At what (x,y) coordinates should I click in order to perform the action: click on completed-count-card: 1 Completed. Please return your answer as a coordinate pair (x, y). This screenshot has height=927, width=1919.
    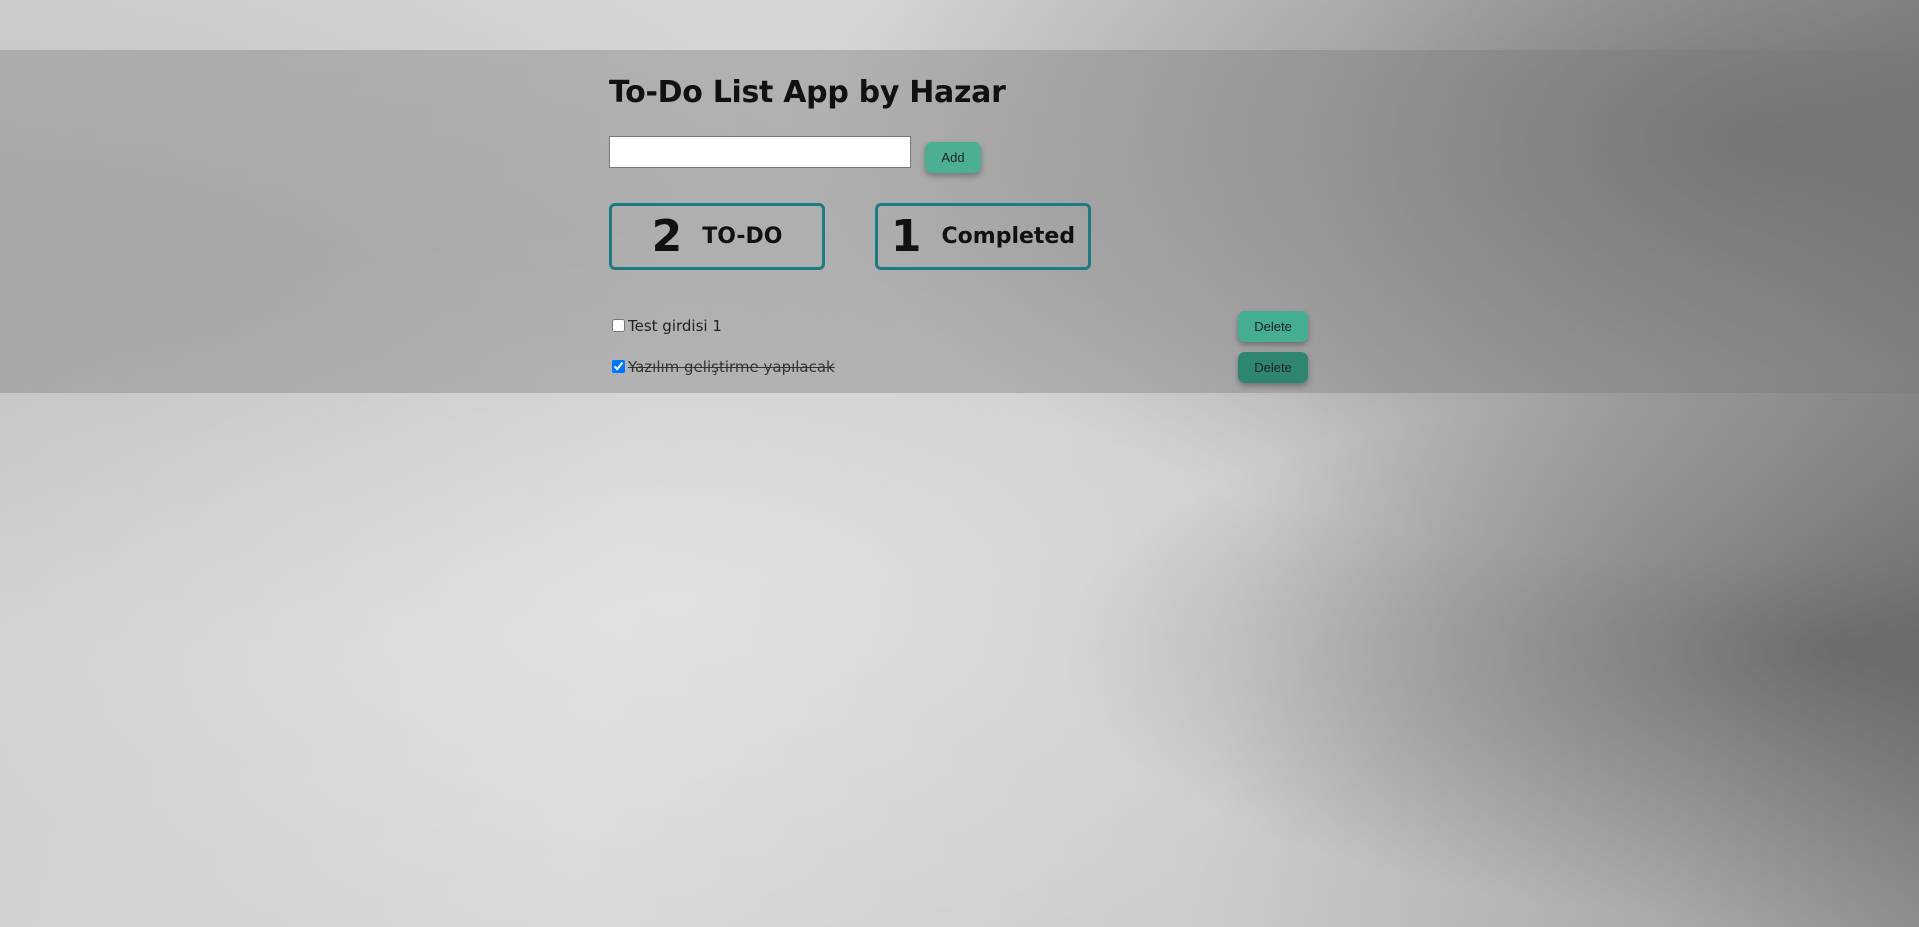
    Looking at the image, I should click on (983, 236).